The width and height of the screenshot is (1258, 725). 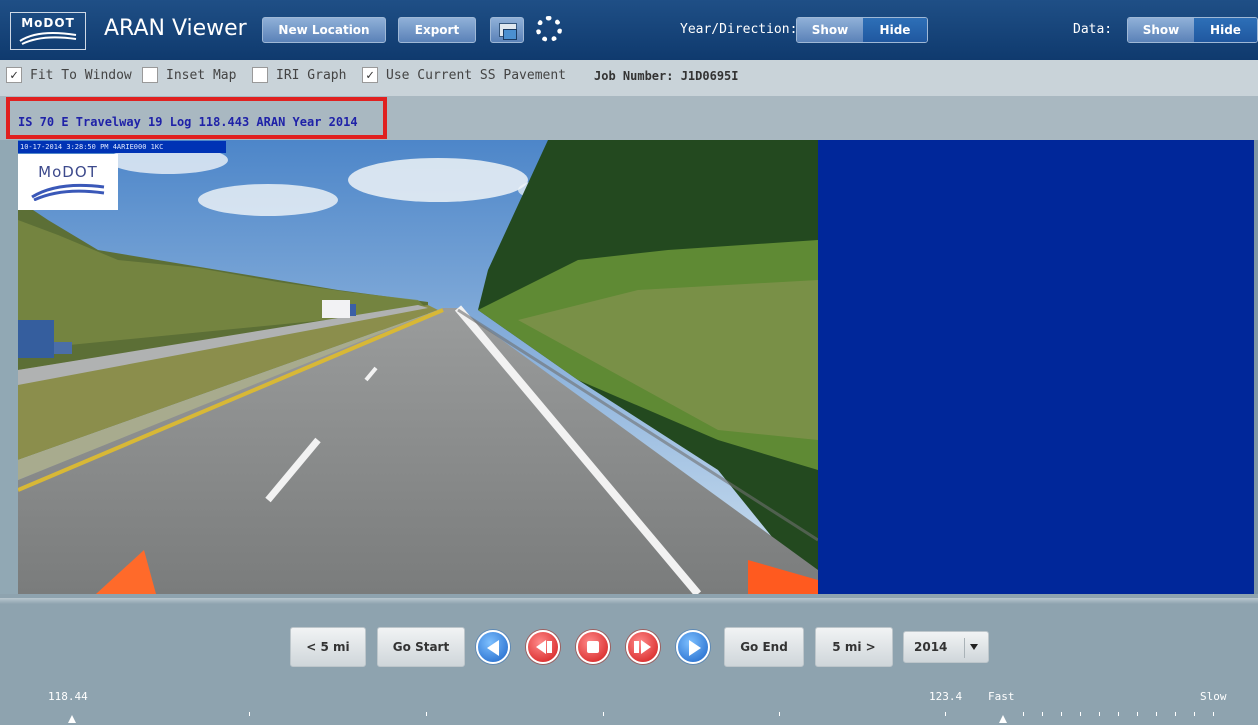 What do you see at coordinates (1093, 29) in the screenshot?
I see `data-label: Data:` at bounding box center [1093, 29].